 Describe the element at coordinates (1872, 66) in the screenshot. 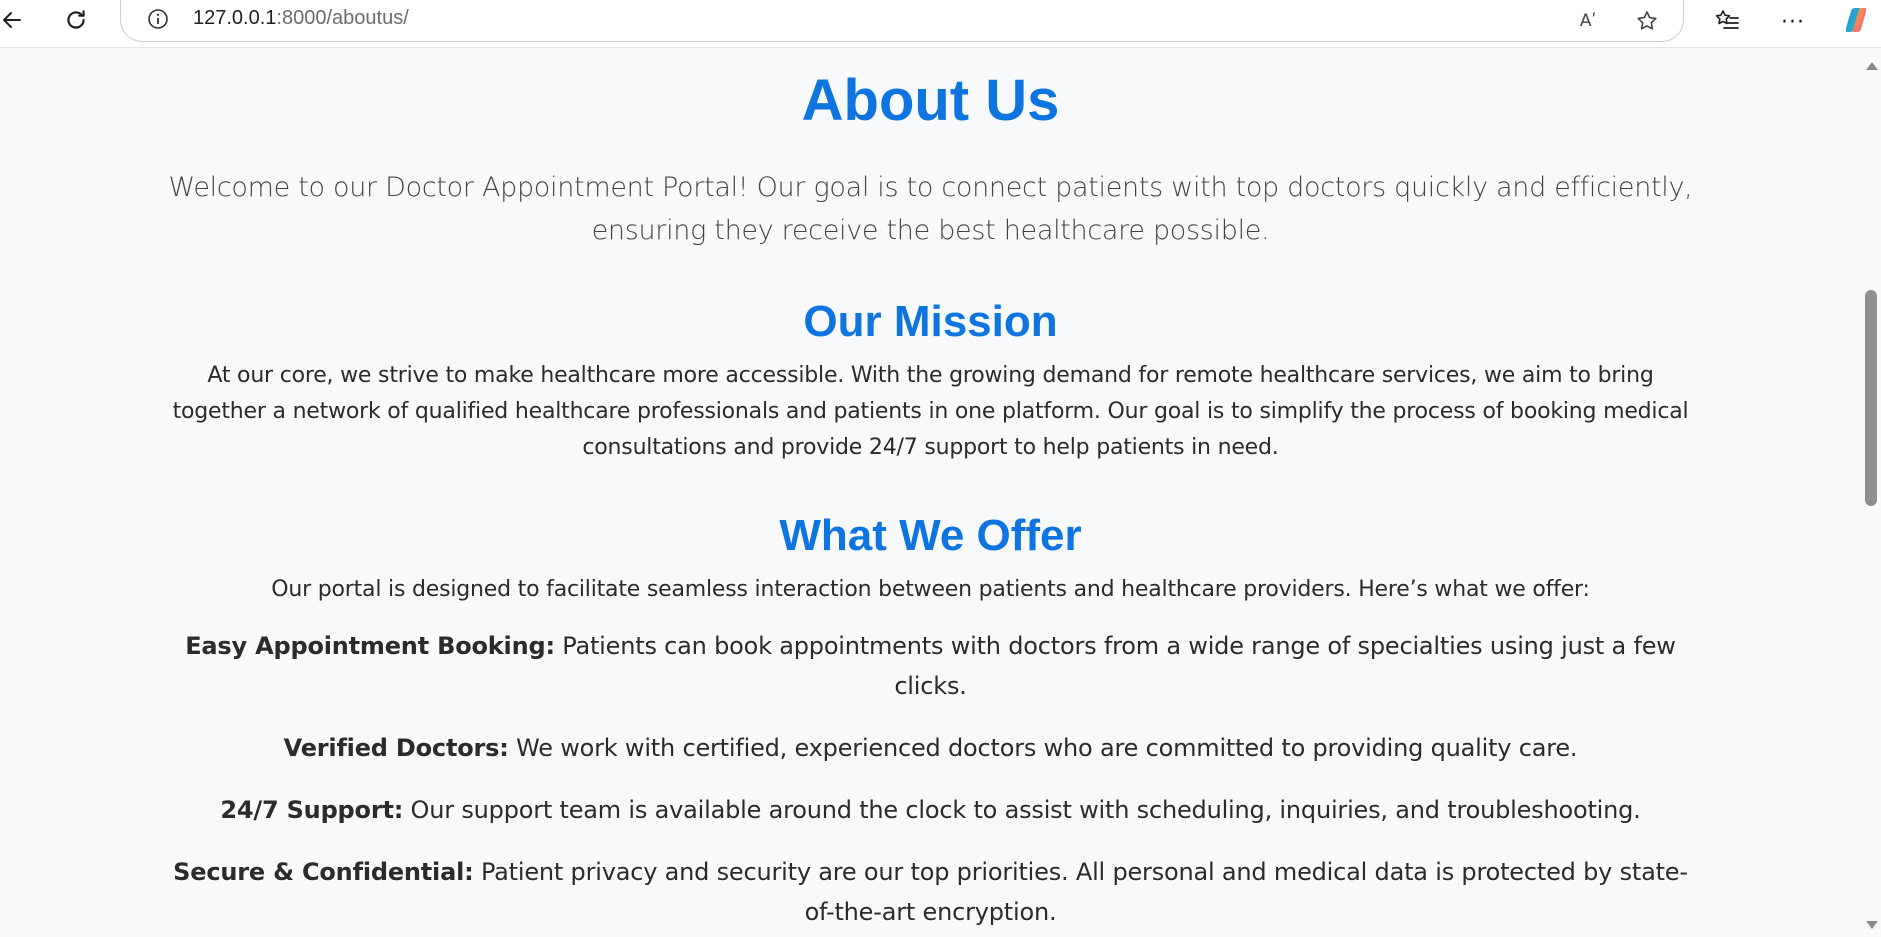

I see `scroll-up-arrow-icon` at that location.